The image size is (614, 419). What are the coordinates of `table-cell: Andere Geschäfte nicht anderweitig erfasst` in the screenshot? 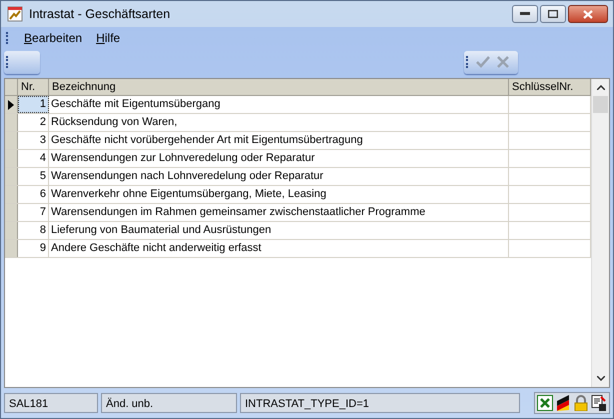 It's located at (279, 248).